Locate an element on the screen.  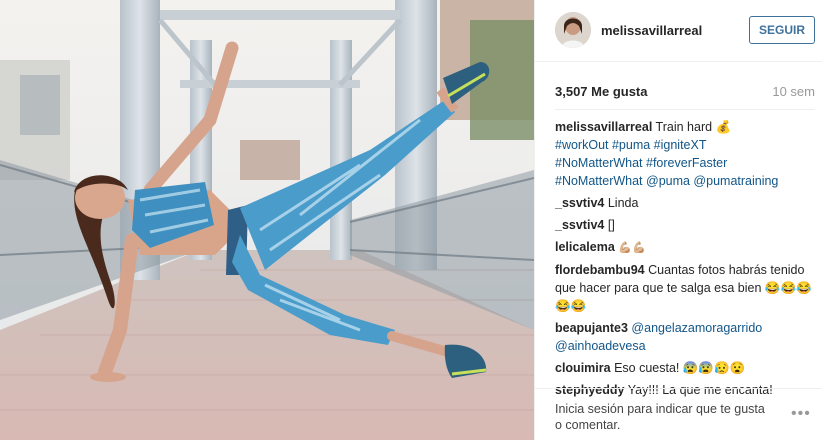
list-item: _ssvtiv4 Linda is located at coordinates (686, 203).